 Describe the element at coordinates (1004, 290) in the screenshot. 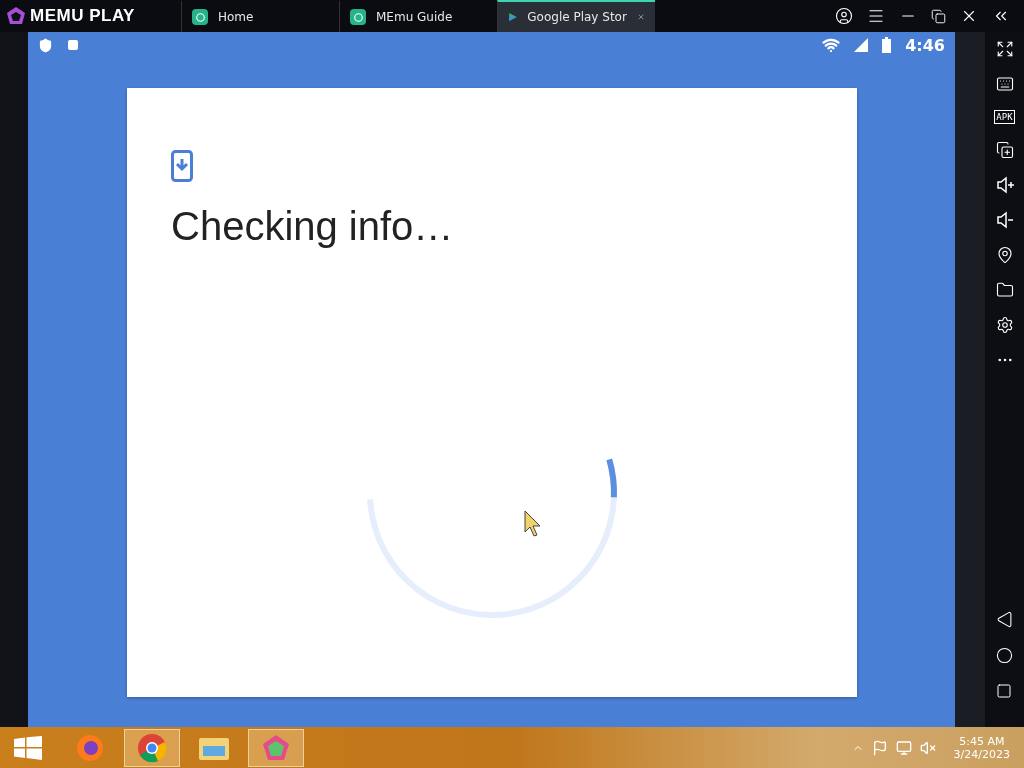

I see `folder-icon` at that location.